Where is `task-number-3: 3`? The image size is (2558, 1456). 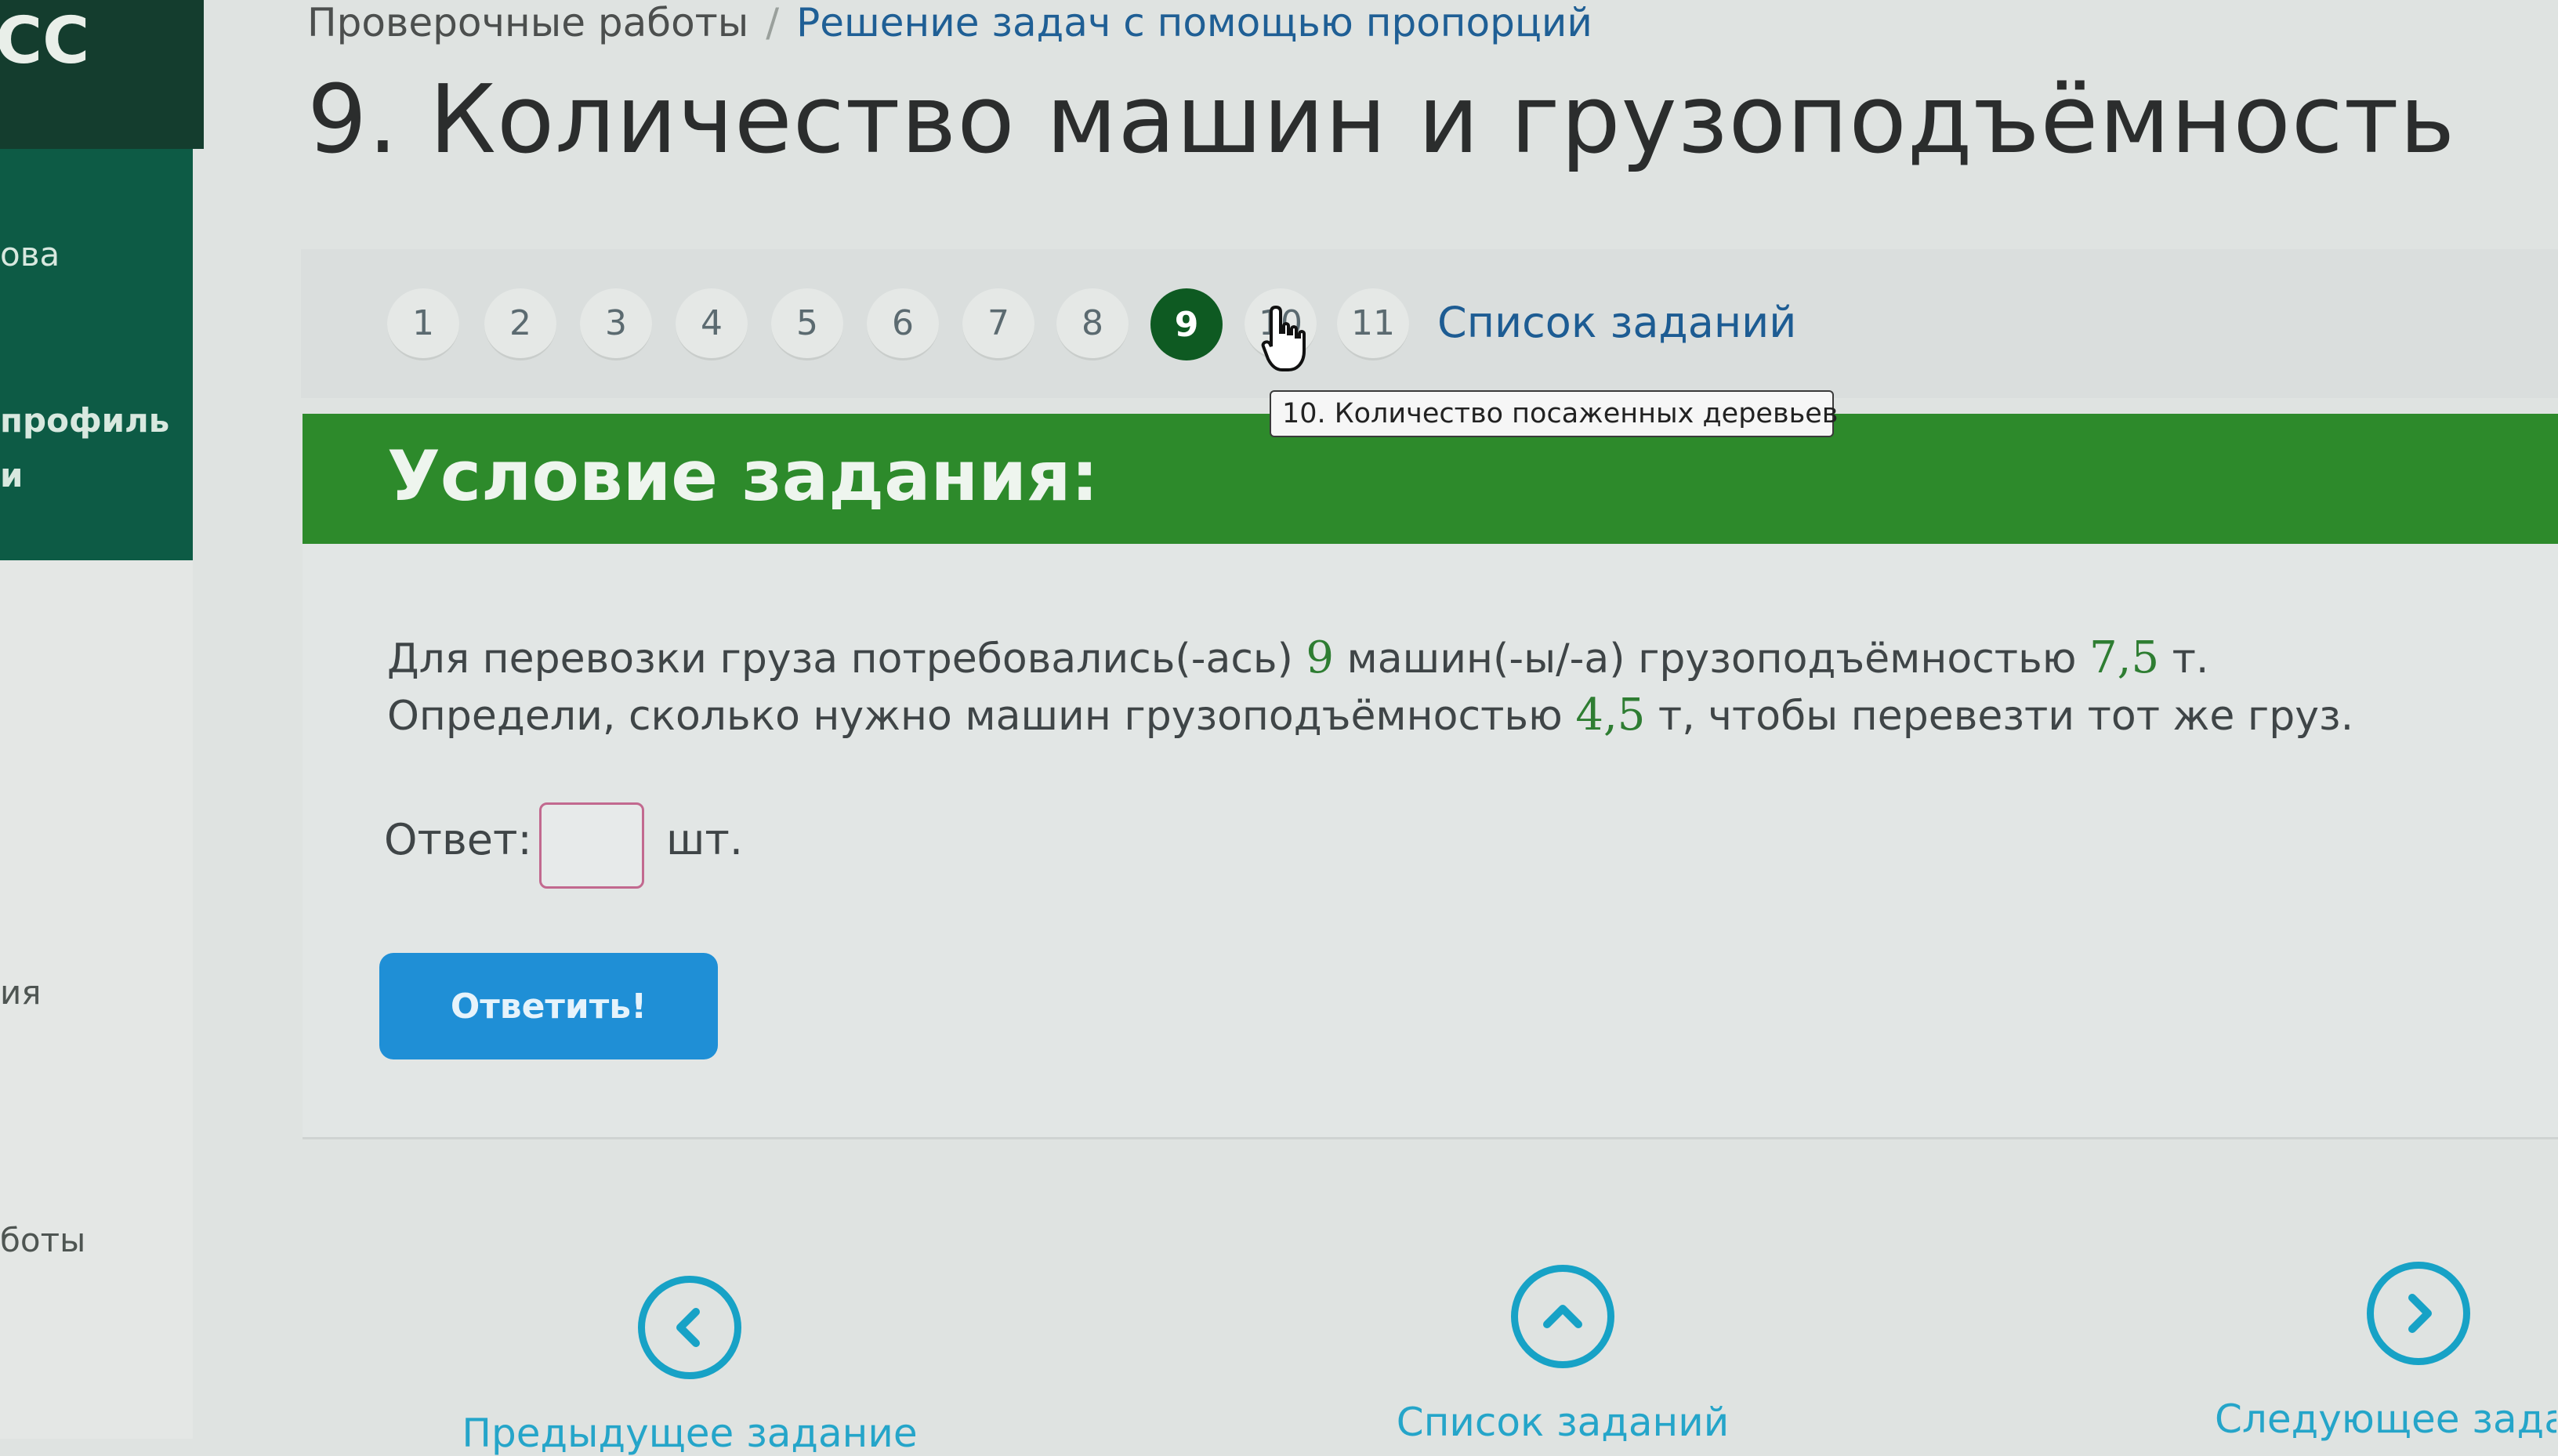 task-number-3: 3 is located at coordinates (616, 324).